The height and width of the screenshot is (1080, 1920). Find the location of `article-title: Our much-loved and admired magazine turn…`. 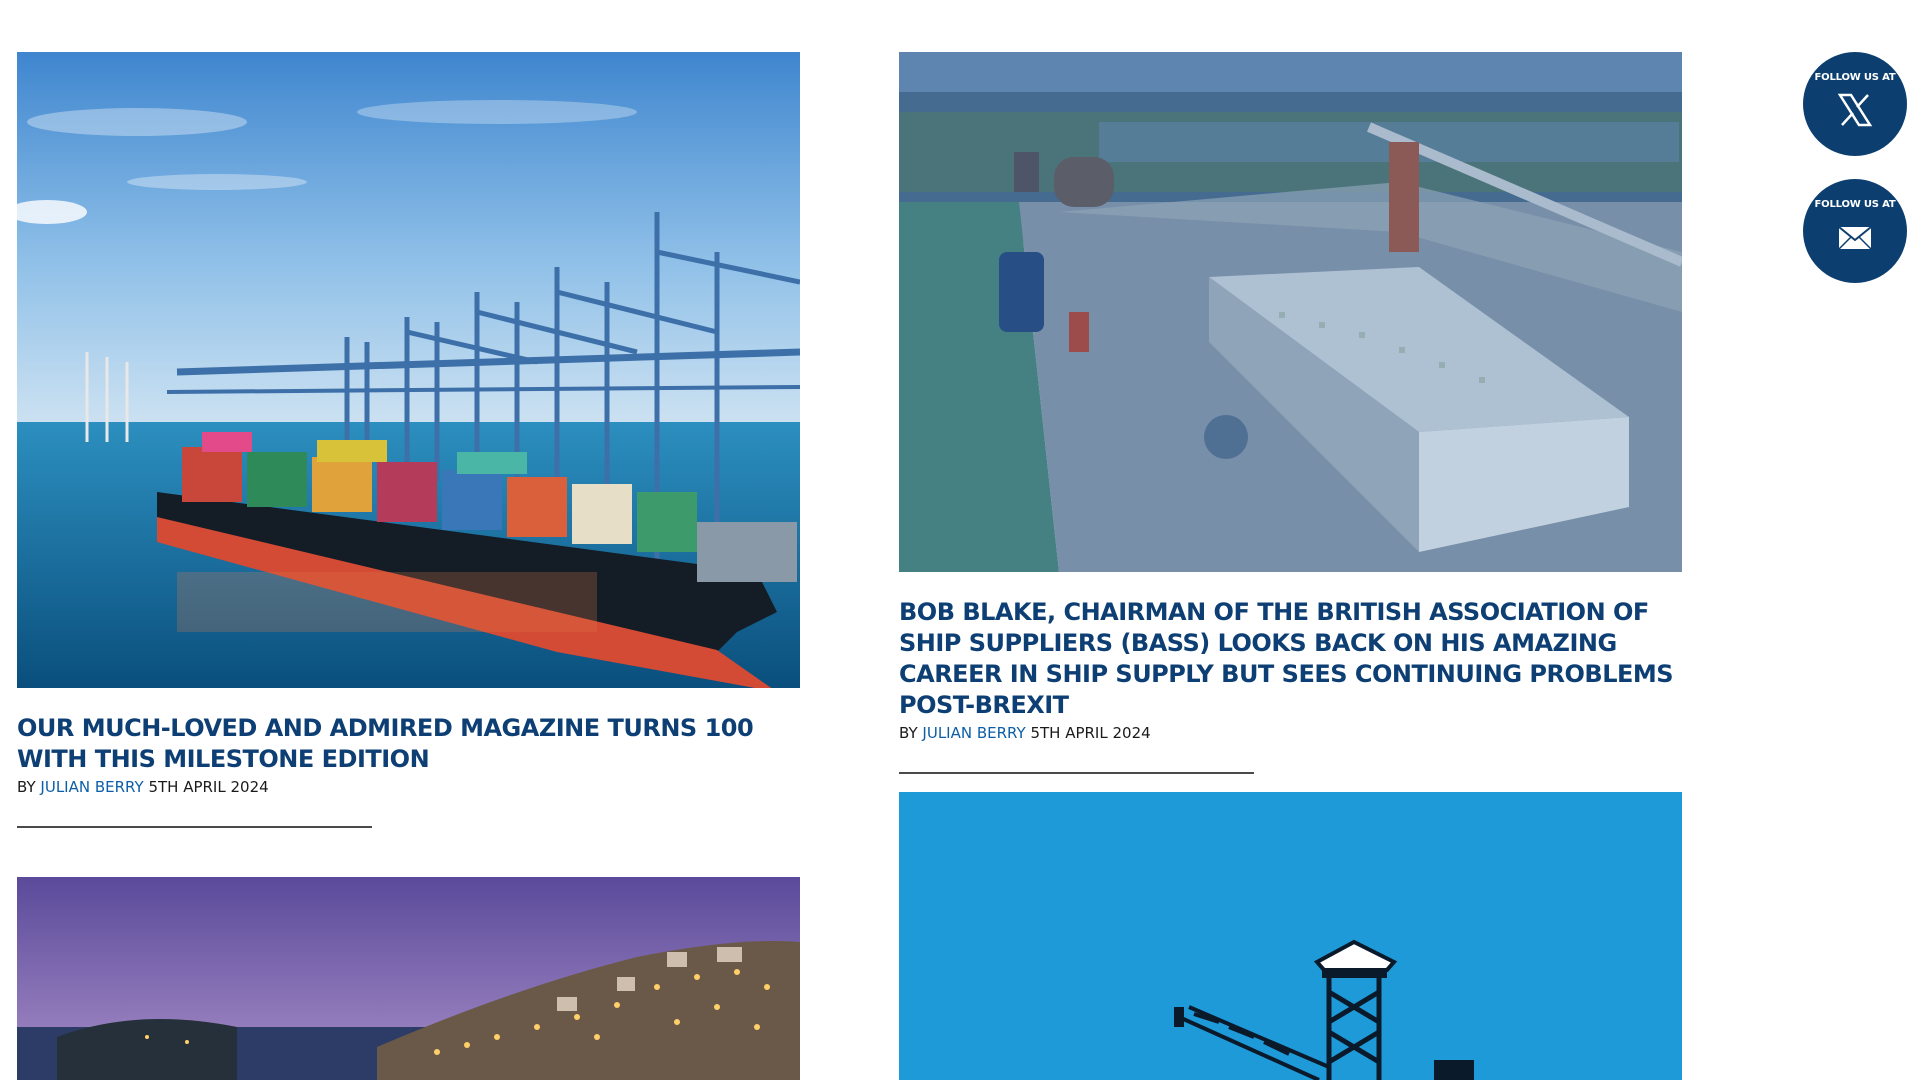

article-title: Our much-loved and admired magazine turn… is located at coordinates (408, 744).